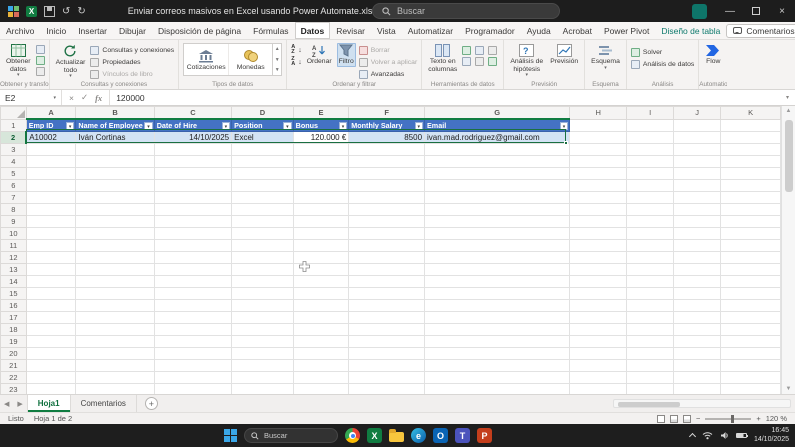 The image size is (795, 447). Describe the element at coordinates (598, 377) in the screenshot. I see `cell-H22` at that location.